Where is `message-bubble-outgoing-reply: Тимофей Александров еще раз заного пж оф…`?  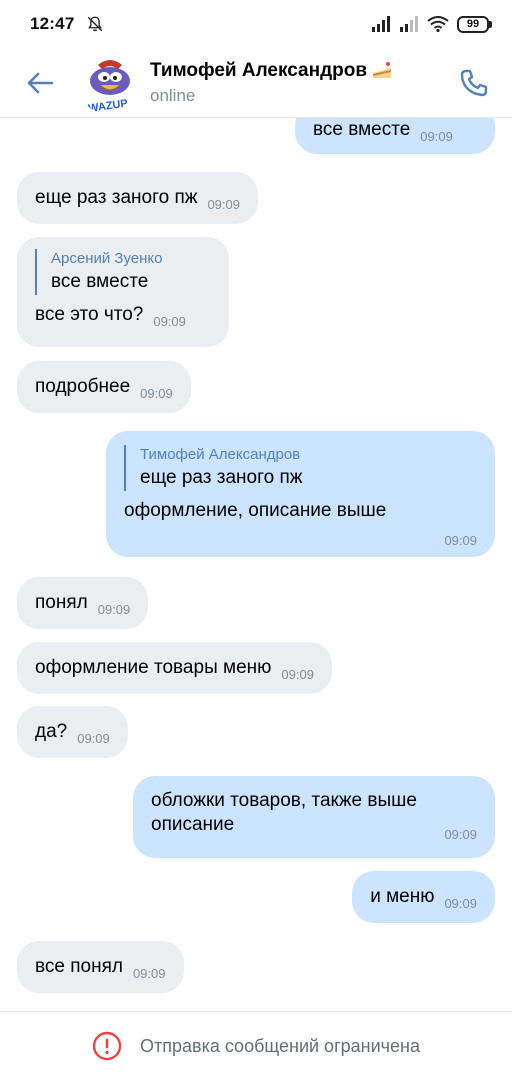
message-bubble-outgoing-reply: Тимофей Александров еще раз заного пж оф… is located at coordinates (300, 494).